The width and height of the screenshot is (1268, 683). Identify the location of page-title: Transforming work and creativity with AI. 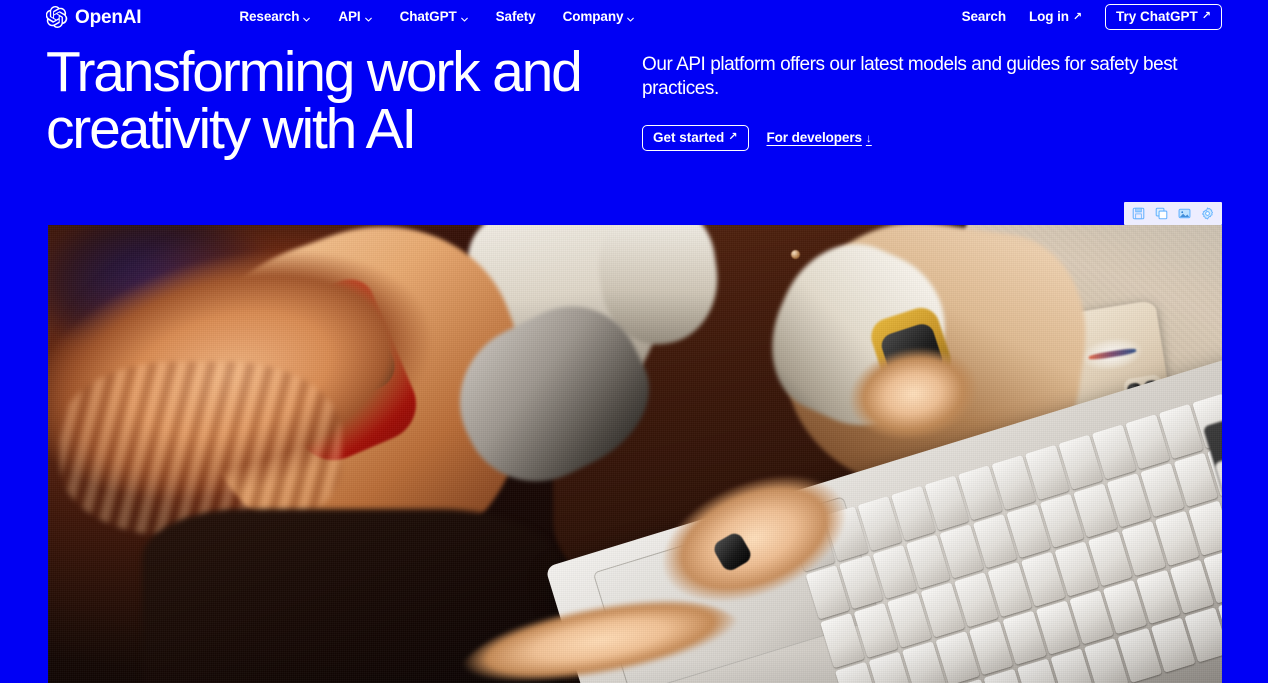
(344, 101).